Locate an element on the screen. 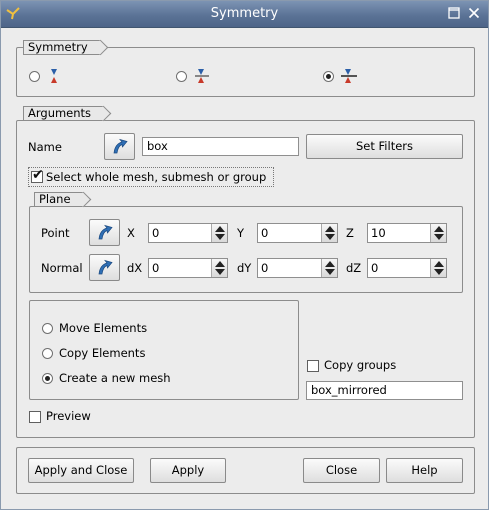  symmetry-point-radio is located at coordinates (34, 76).